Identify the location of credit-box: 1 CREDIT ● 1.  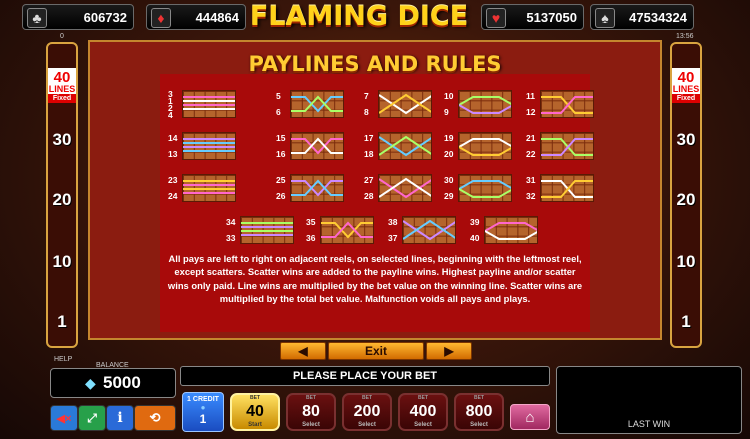
(203, 412).